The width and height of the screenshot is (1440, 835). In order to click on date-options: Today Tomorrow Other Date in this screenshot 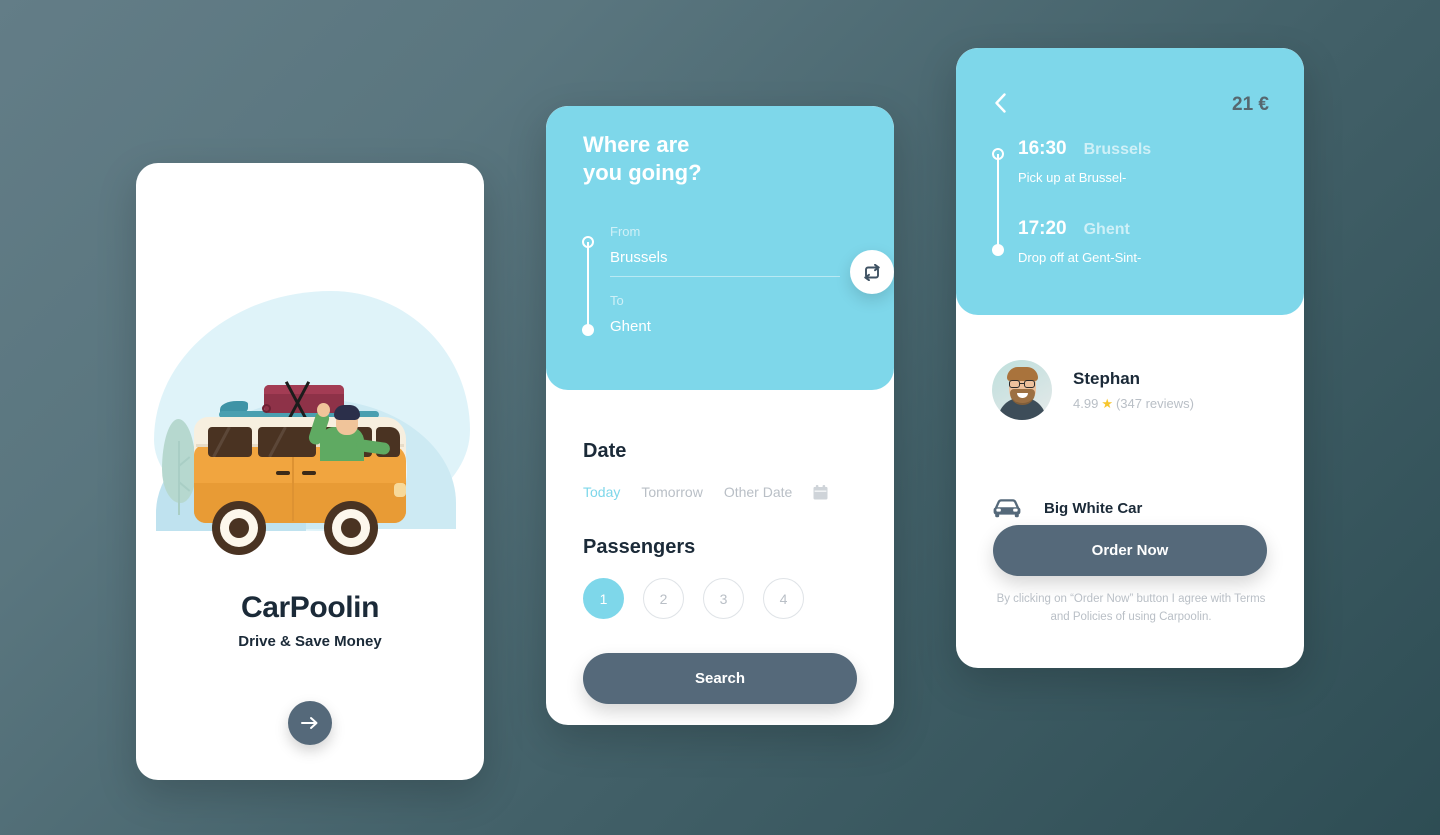, I will do `click(705, 492)`.